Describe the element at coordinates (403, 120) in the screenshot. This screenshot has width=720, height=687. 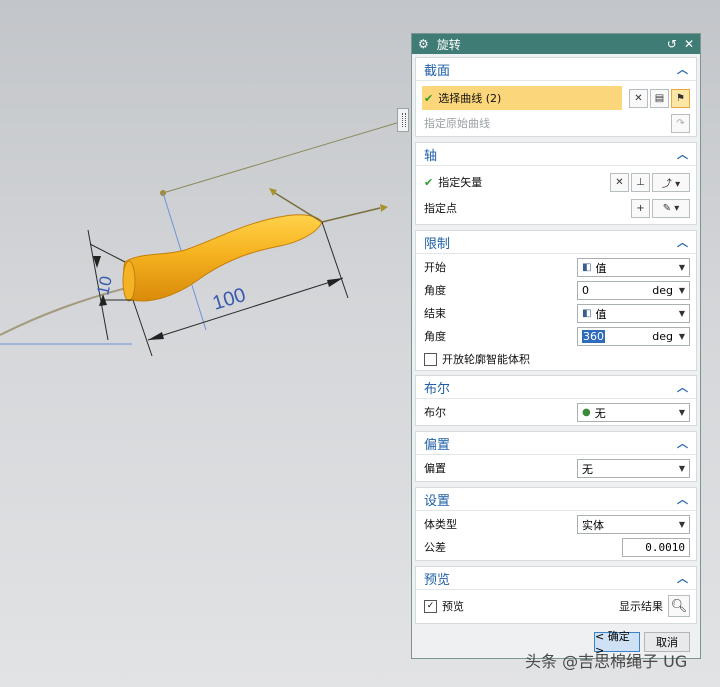
I see `dialog-drag-handle` at that location.